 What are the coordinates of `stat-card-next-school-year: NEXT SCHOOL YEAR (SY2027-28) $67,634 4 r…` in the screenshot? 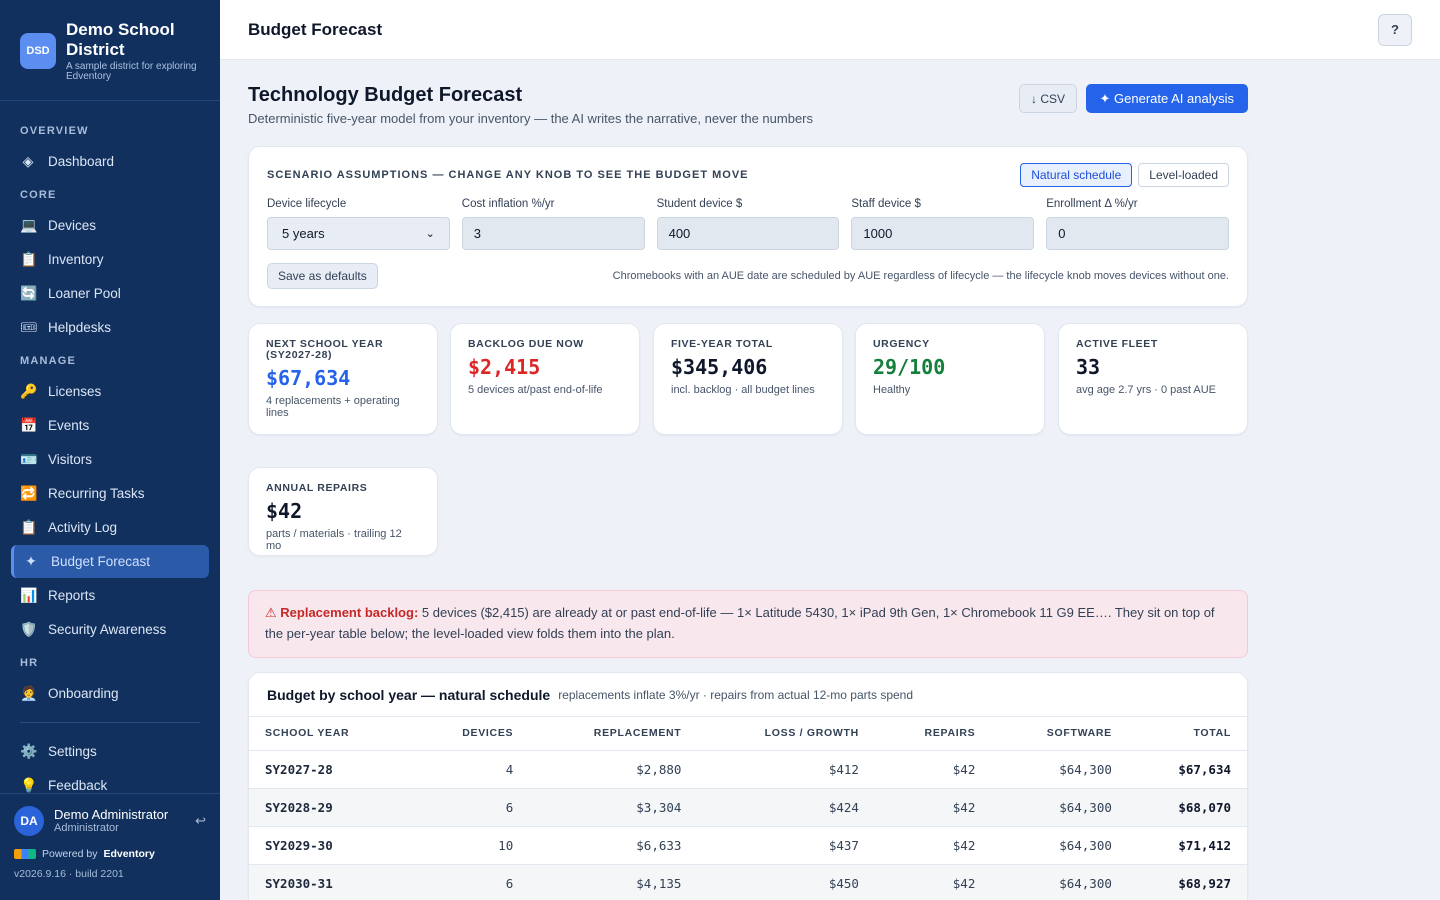 It's located at (343, 379).